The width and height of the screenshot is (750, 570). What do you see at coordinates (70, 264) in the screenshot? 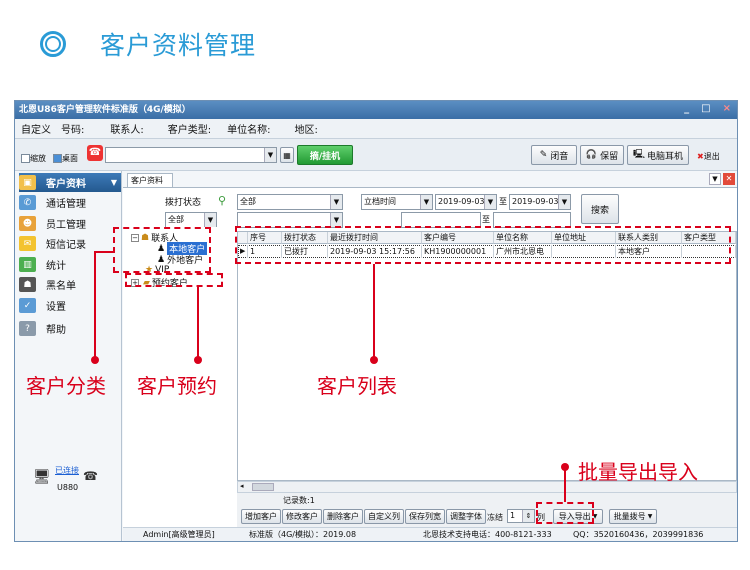
I see `sidebar-item-stats: ▥ 统计` at bounding box center [70, 264].